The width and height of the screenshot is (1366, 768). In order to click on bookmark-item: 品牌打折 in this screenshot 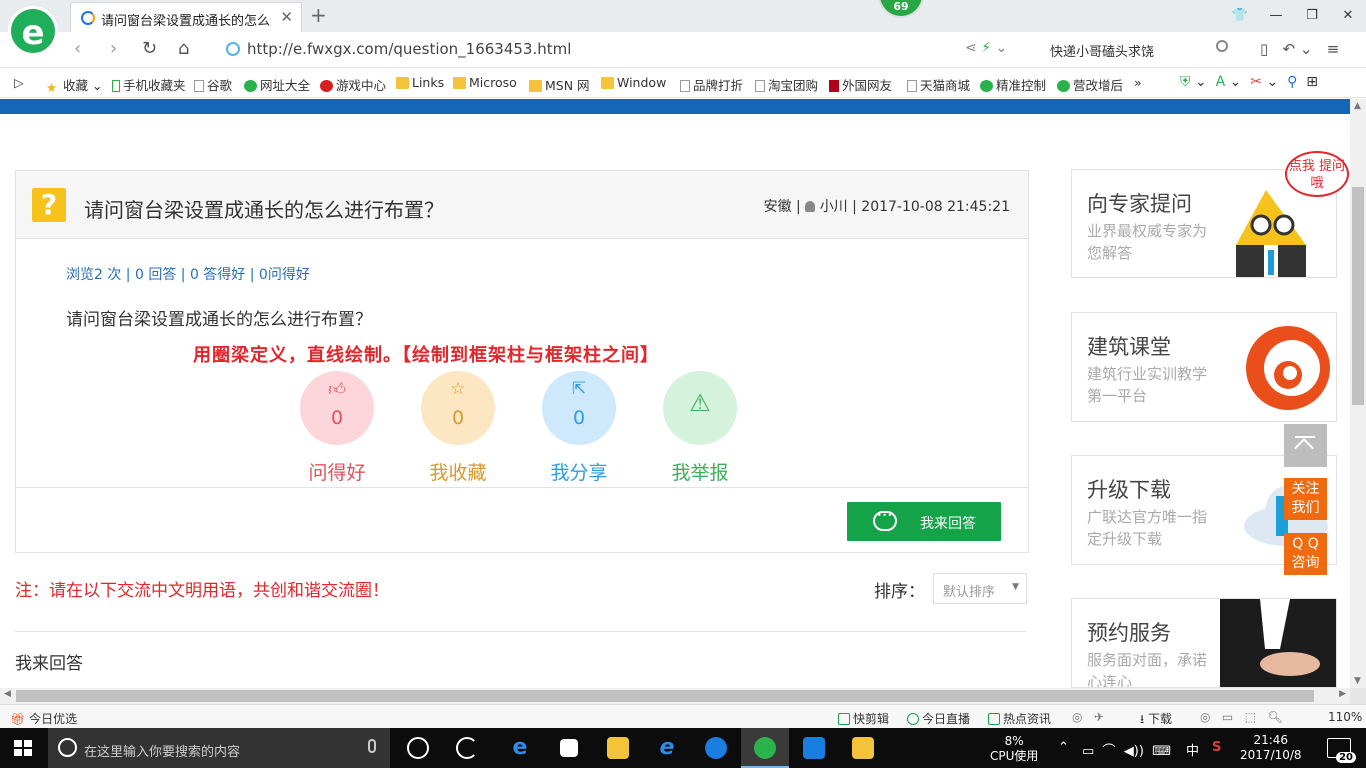, I will do `click(711, 84)`.